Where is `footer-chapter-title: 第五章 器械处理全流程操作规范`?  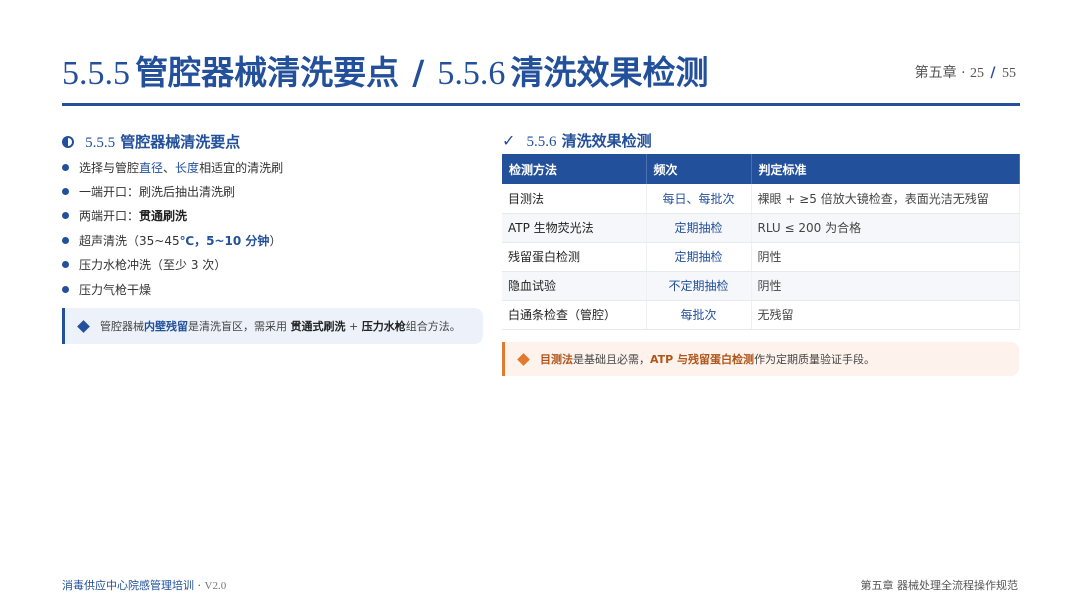 footer-chapter-title: 第五章 器械处理全流程操作规范 is located at coordinates (939, 585).